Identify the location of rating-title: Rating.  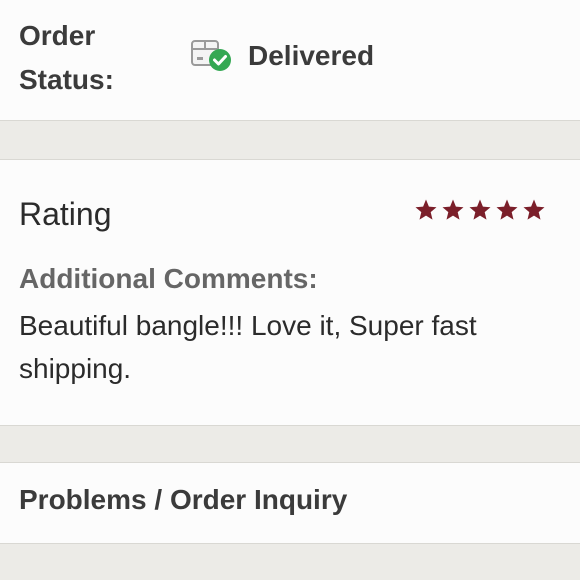
(65, 214).